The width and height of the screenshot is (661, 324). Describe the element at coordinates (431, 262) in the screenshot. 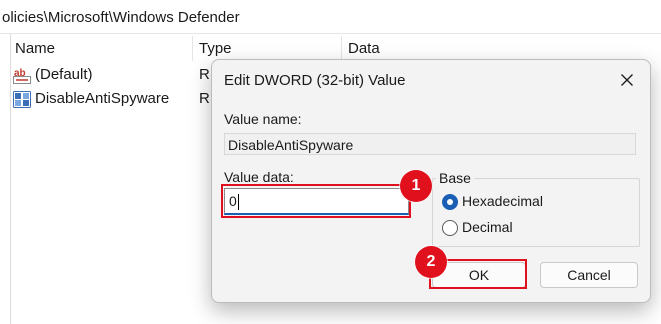

I see `step-2-badge: 2` at that location.